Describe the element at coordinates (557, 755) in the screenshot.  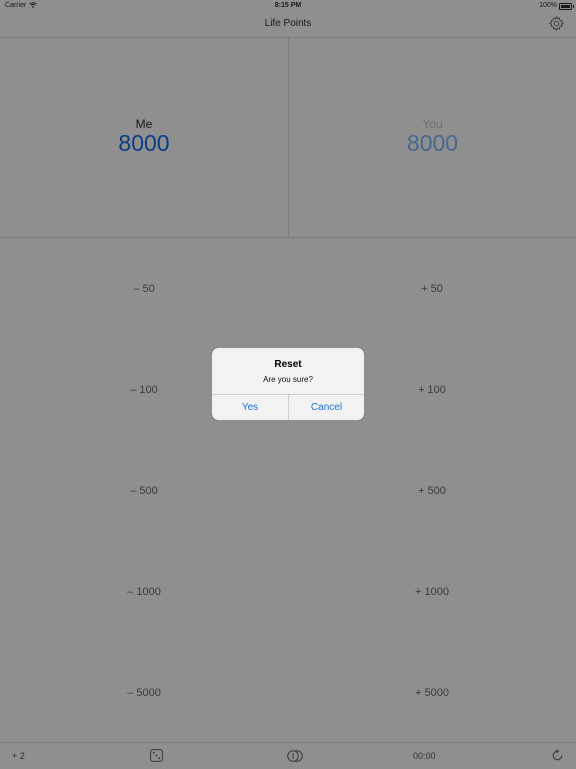
I see `reset-icon` at that location.